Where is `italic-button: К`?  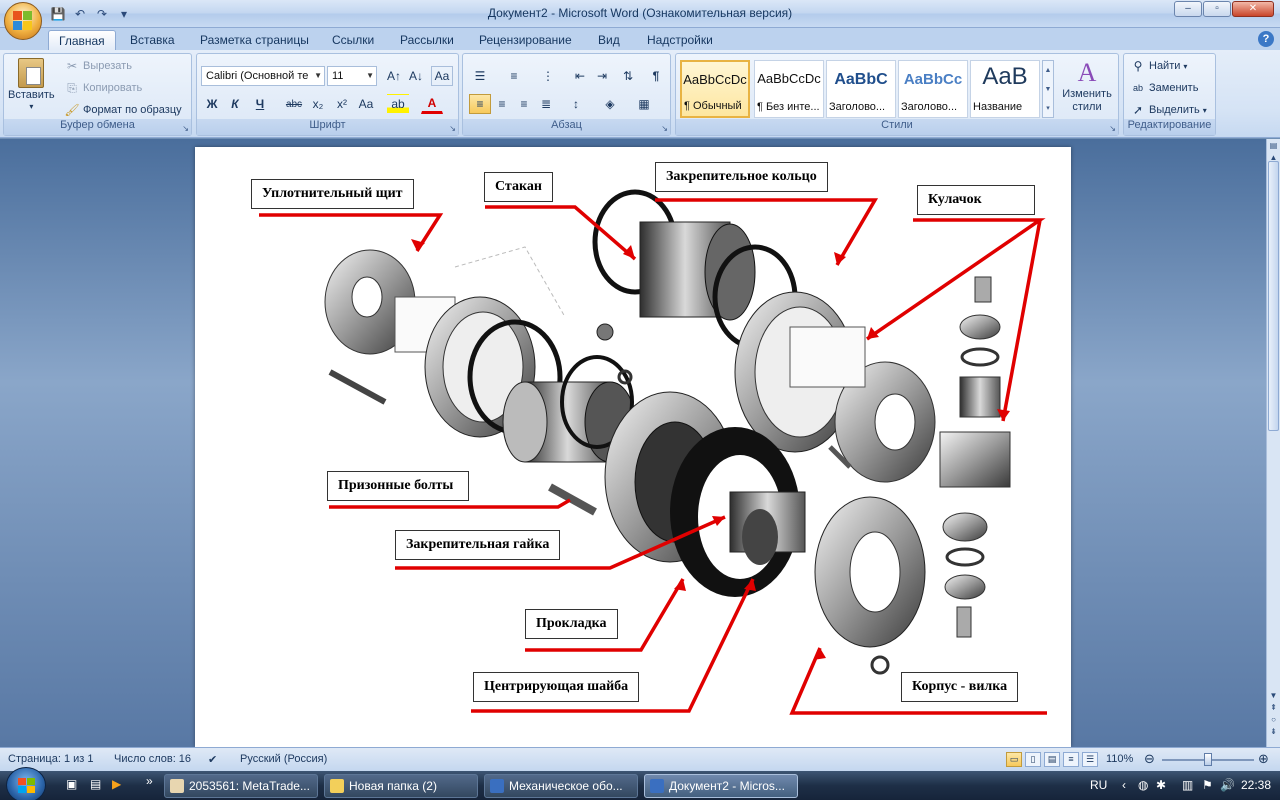
italic-button: К is located at coordinates (235, 104).